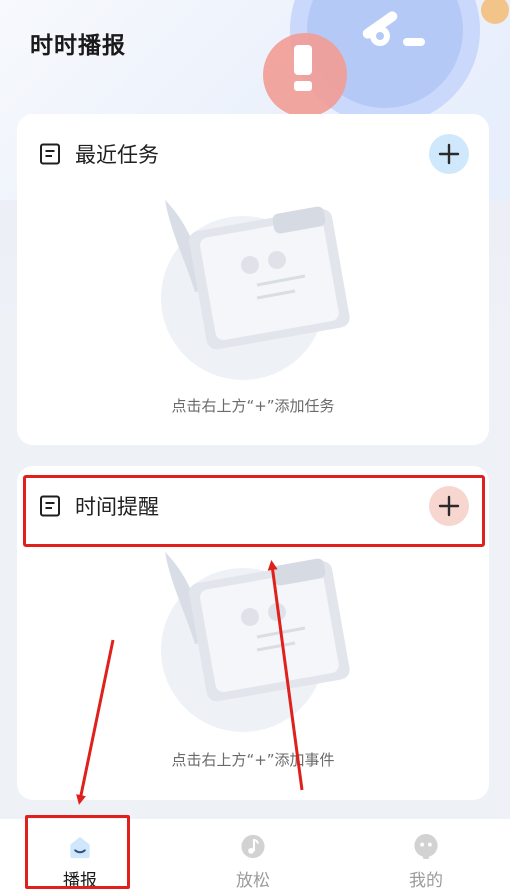 This screenshot has height=891, width=510. I want to click on tab-broadcast: 播报, so click(80, 855).